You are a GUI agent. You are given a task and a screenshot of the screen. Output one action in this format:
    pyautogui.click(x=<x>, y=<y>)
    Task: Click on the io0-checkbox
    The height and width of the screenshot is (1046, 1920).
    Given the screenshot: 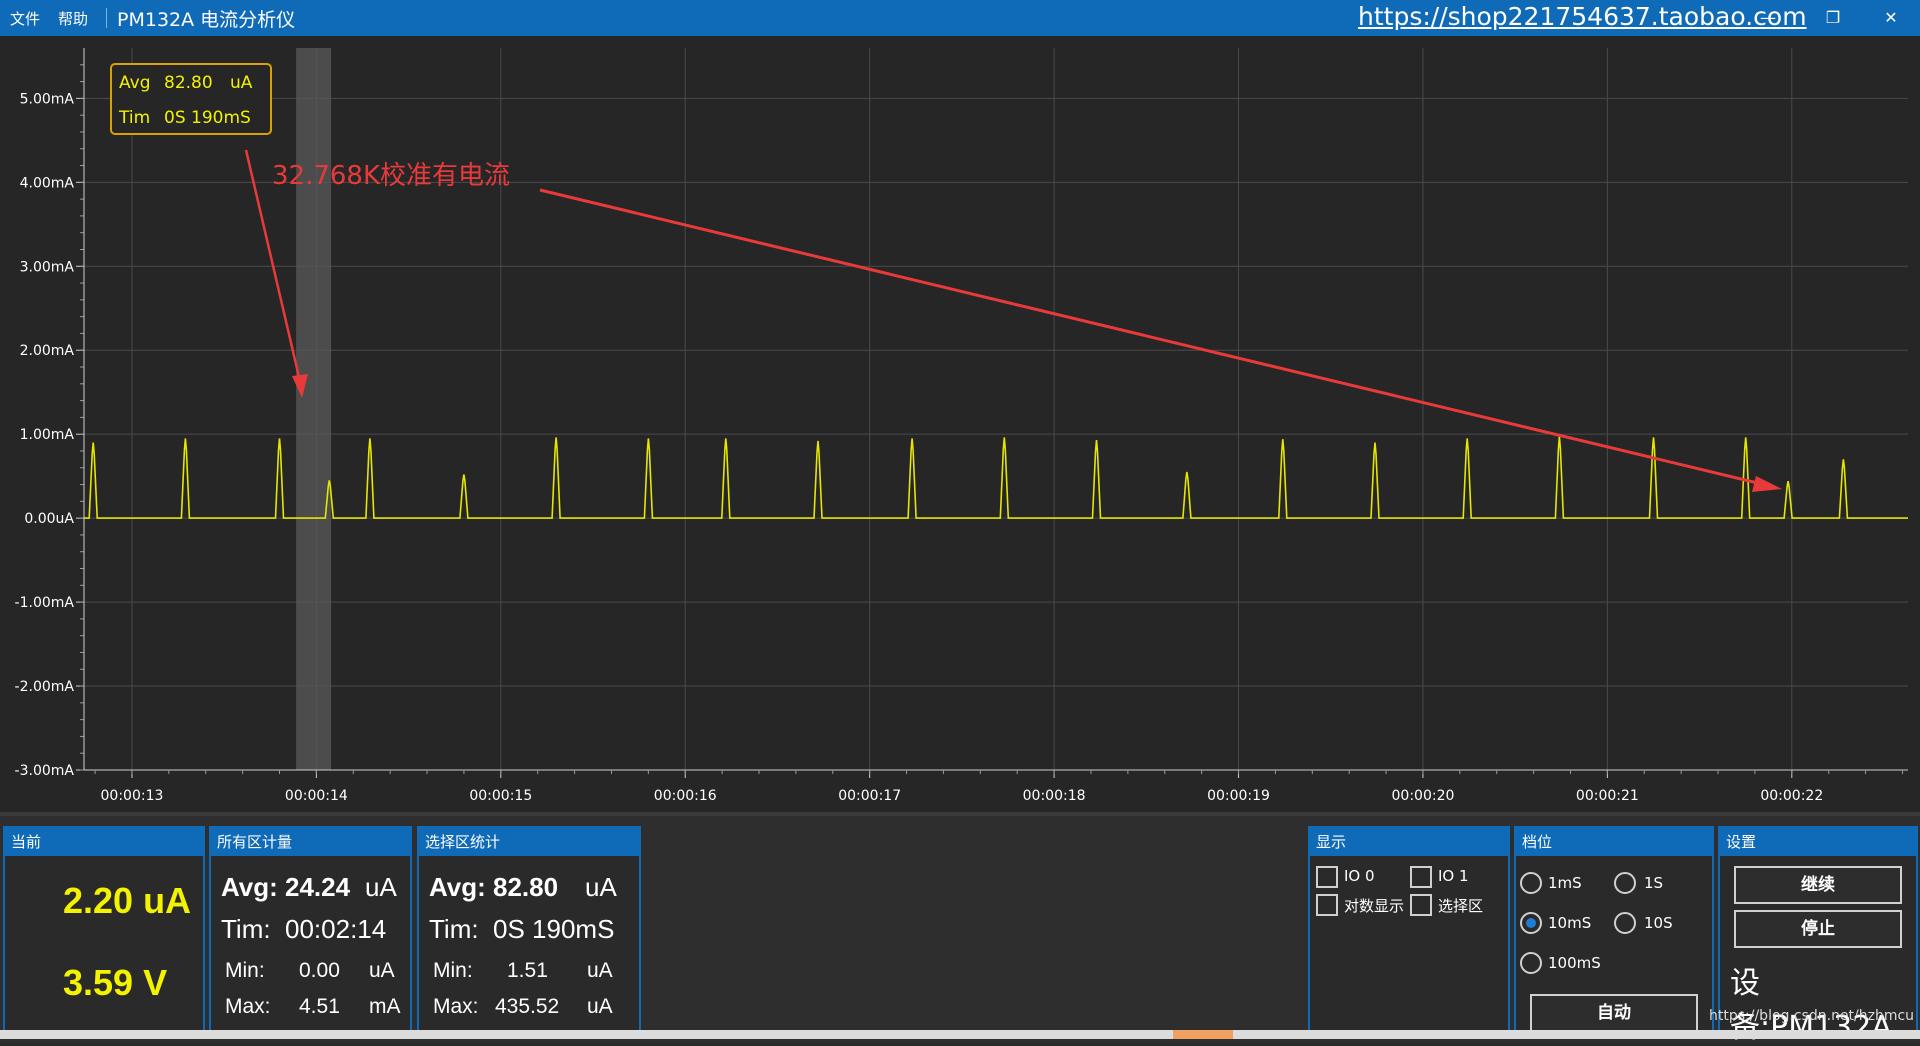 What is the action you would take?
    pyautogui.click(x=1327, y=877)
    